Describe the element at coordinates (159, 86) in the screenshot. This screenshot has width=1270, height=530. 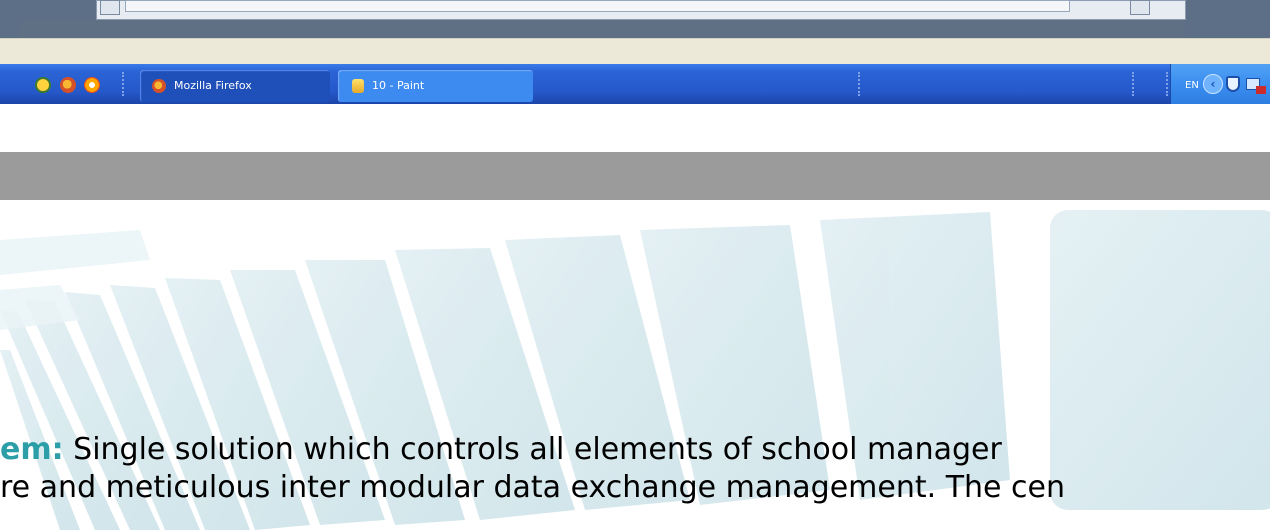
I see `firefox-icon` at that location.